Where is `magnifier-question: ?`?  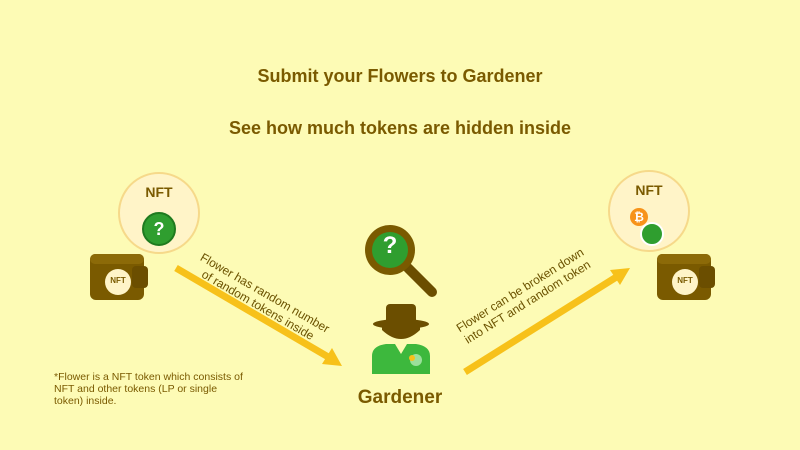 magnifier-question: ? is located at coordinates (390, 245).